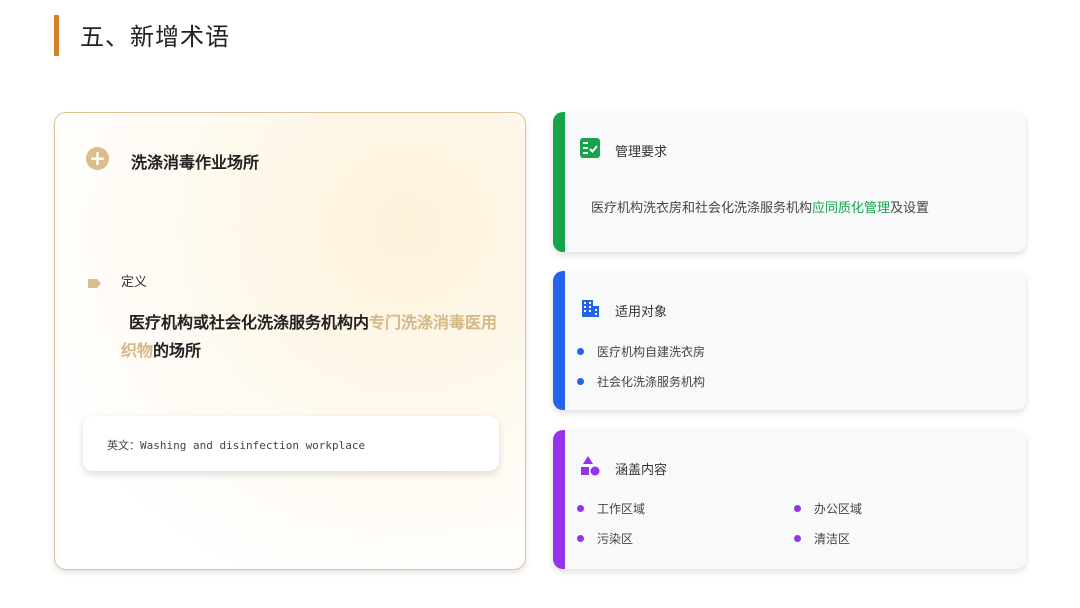  I want to click on building-icon, so click(590, 308).